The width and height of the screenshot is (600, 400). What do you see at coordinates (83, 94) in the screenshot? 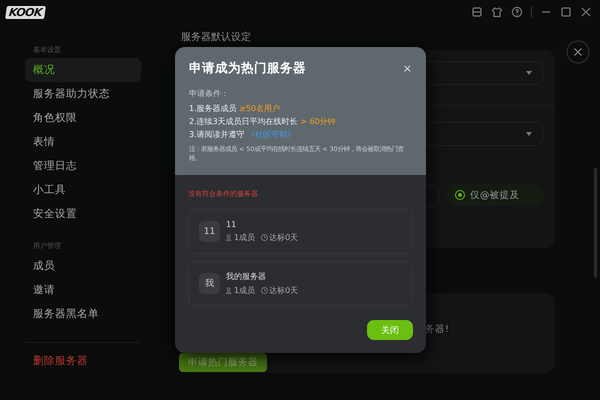
I see `sidebar-item: 服务器助力状态` at bounding box center [83, 94].